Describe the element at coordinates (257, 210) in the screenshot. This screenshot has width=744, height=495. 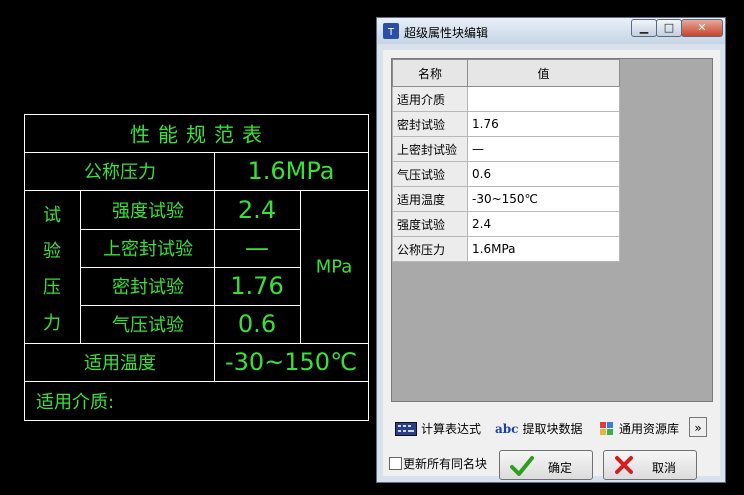
I see `cad-row-value: 2.4` at that location.